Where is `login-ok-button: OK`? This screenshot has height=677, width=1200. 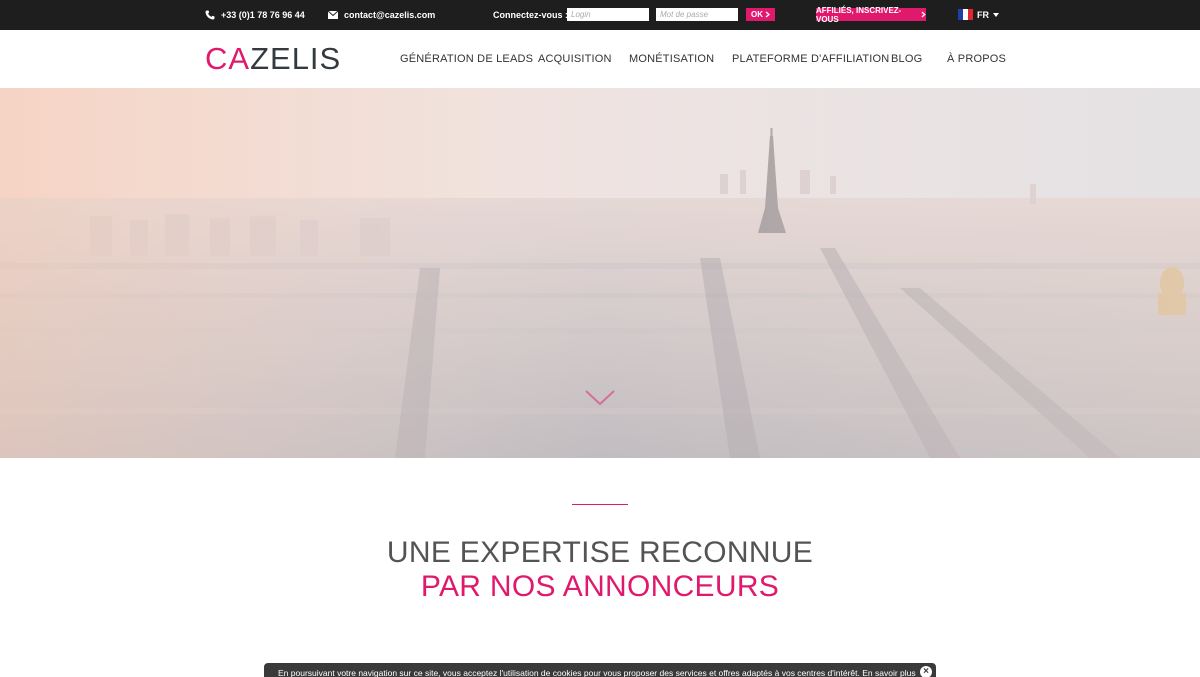
login-ok-button: OK is located at coordinates (760, 14).